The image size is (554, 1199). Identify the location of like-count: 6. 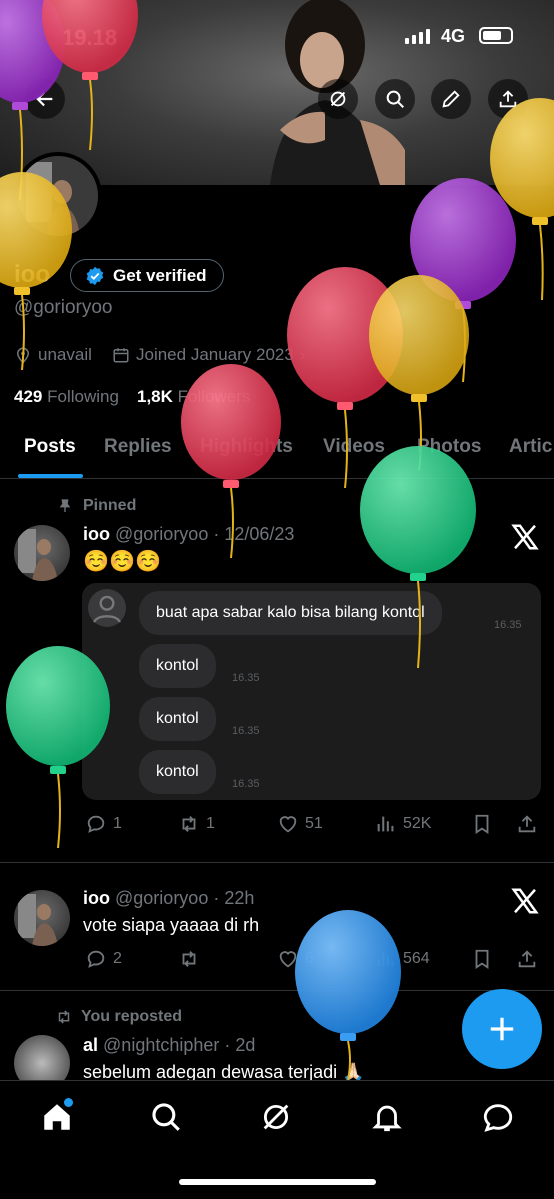
(309, 958).